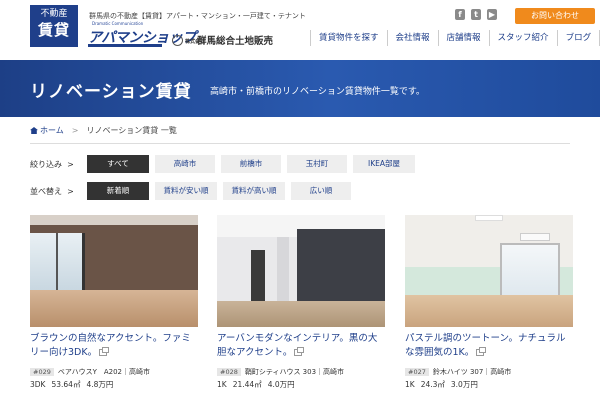  Describe the element at coordinates (413, 38) in the screenshot. I see `nav-item-company: 会社情報` at that location.